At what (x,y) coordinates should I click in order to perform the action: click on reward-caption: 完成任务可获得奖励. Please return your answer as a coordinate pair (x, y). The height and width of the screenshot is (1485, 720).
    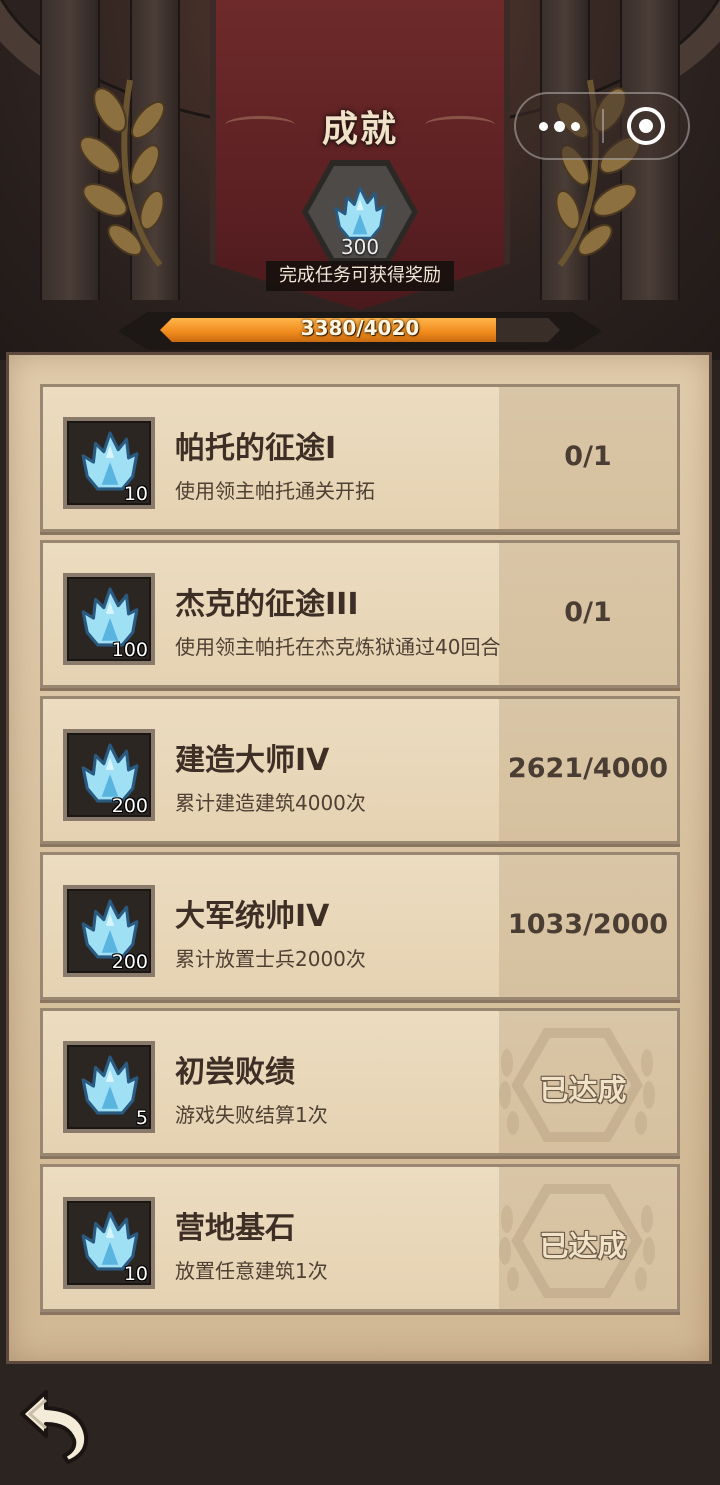
    Looking at the image, I should click on (360, 276).